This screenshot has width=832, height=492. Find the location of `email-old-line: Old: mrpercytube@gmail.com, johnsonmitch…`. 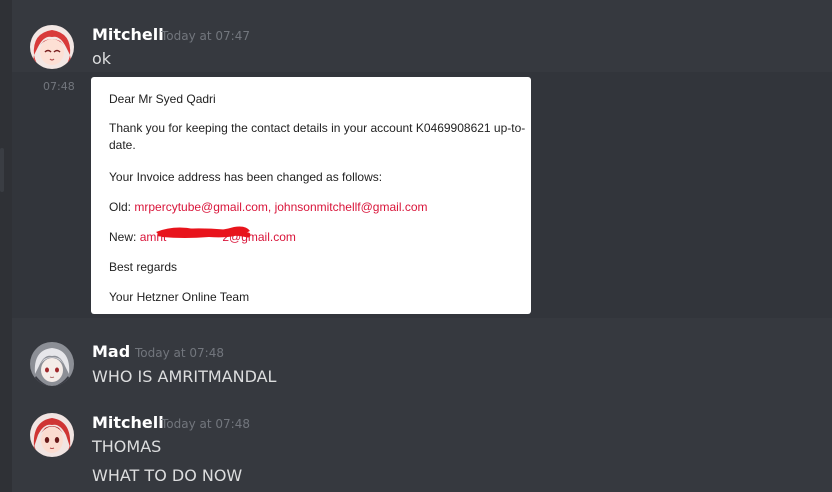

email-old-line: Old: mrpercytube@gmail.com, johnsonmitch… is located at coordinates (268, 207).